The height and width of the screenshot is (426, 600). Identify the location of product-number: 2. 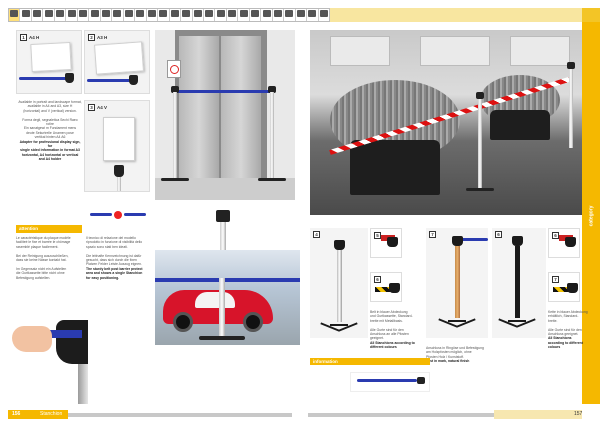
(91, 37).